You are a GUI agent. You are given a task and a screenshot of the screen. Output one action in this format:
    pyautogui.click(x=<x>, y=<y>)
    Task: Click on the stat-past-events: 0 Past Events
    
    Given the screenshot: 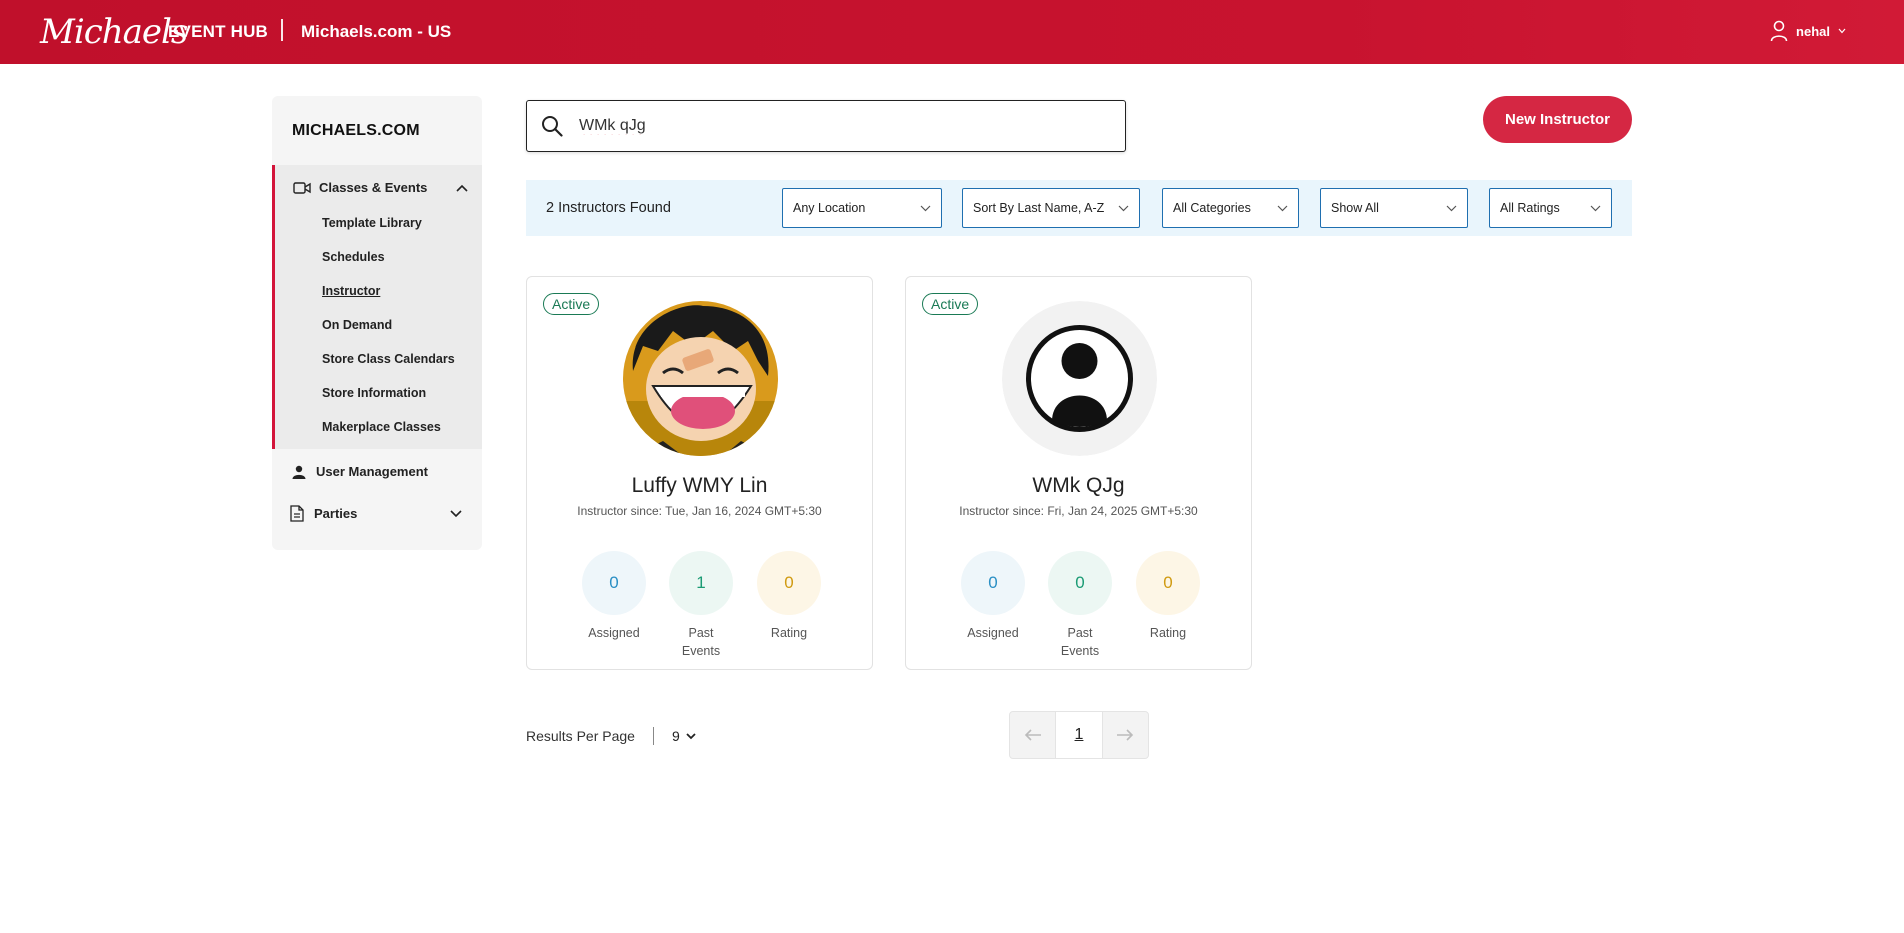 What is the action you would take?
    pyautogui.click(x=1080, y=605)
    